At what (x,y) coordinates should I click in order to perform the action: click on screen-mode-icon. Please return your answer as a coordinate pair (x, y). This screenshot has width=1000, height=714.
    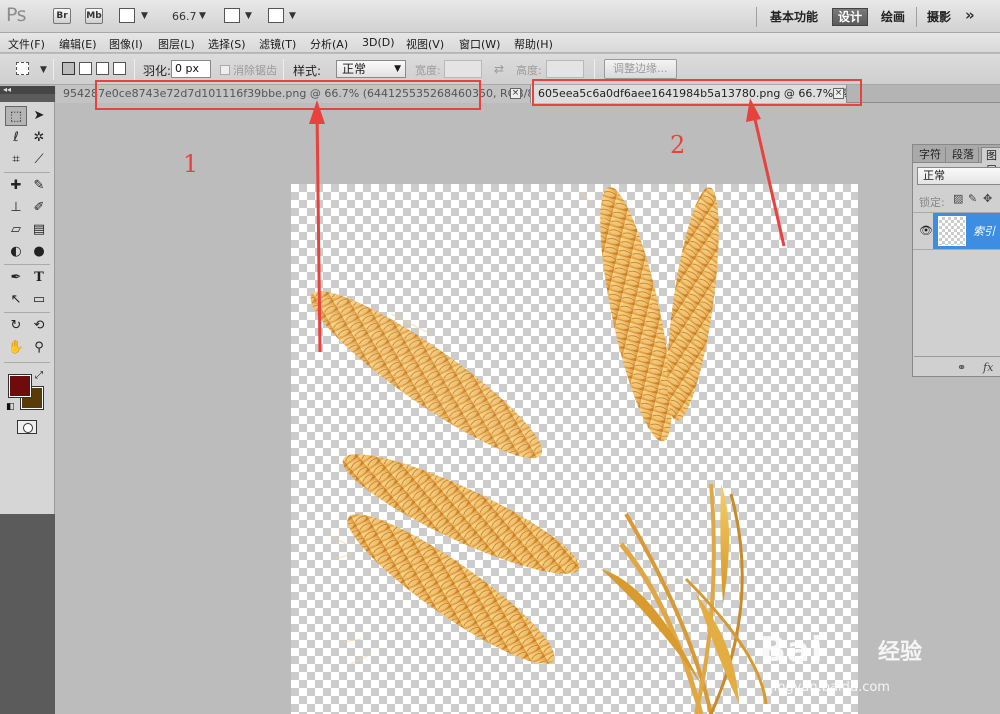
    Looking at the image, I should click on (276, 15).